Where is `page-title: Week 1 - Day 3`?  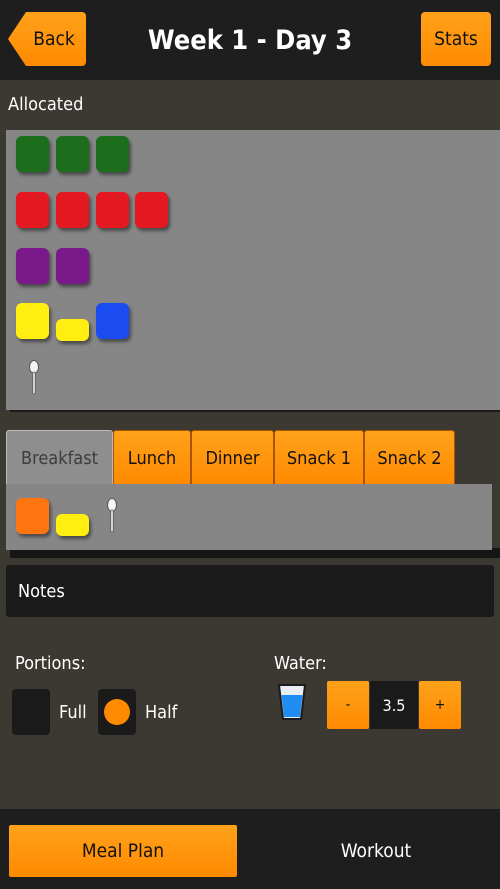 page-title: Week 1 - Day 3 is located at coordinates (250, 40).